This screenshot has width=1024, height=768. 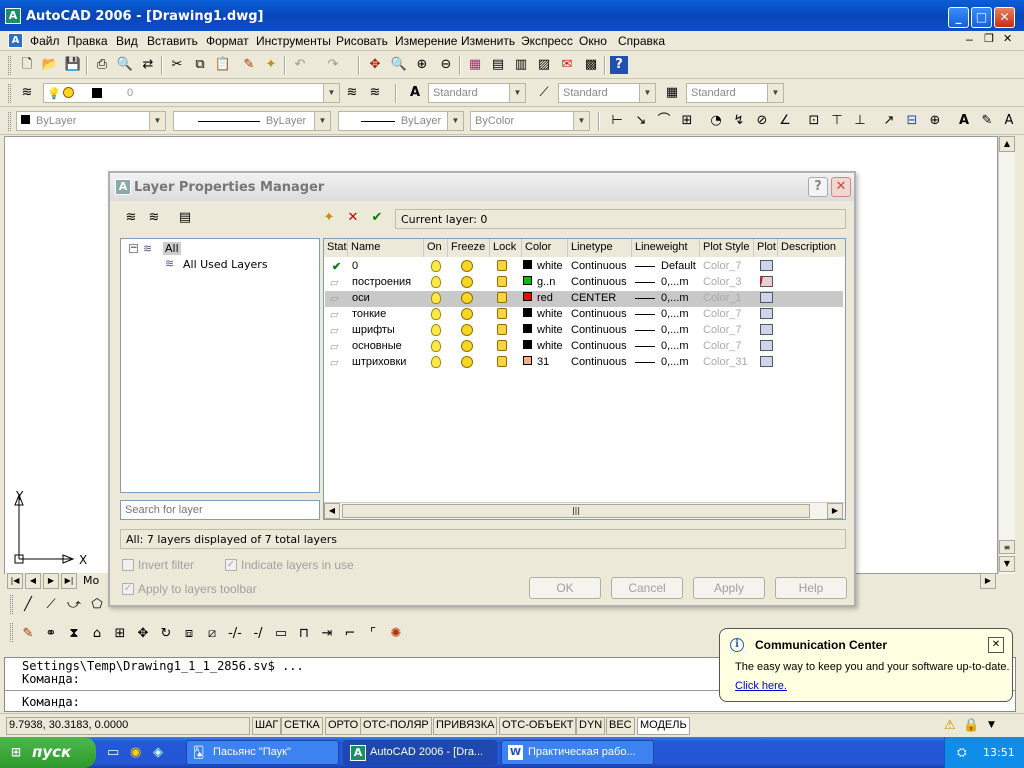 What do you see at coordinates (766, 297) in the screenshot?
I see `printer-icon` at bounding box center [766, 297].